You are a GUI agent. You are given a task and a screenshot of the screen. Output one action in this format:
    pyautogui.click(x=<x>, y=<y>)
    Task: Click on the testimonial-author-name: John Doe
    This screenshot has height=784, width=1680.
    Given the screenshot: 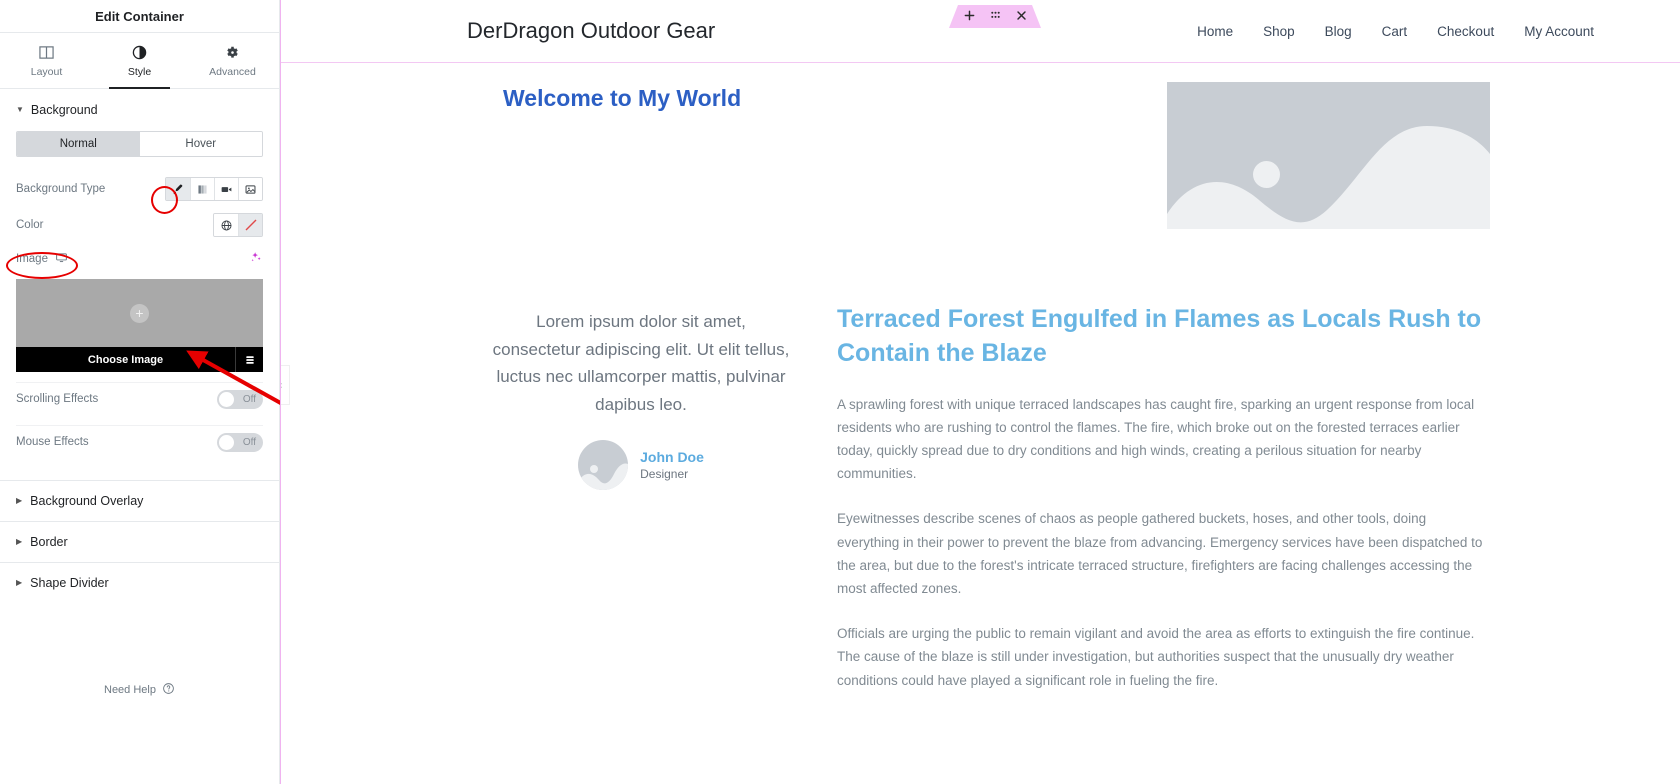 What is the action you would take?
    pyautogui.click(x=672, y=456)
    